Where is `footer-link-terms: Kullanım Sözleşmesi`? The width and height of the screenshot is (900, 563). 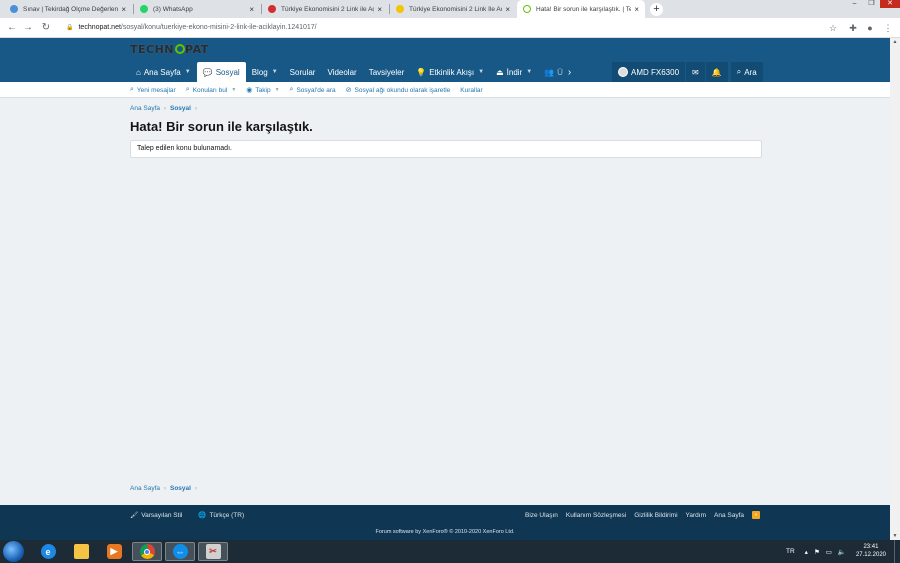
footer-link-terms: Kullanım Sözleşmesi is located at coordinates (596, 515).